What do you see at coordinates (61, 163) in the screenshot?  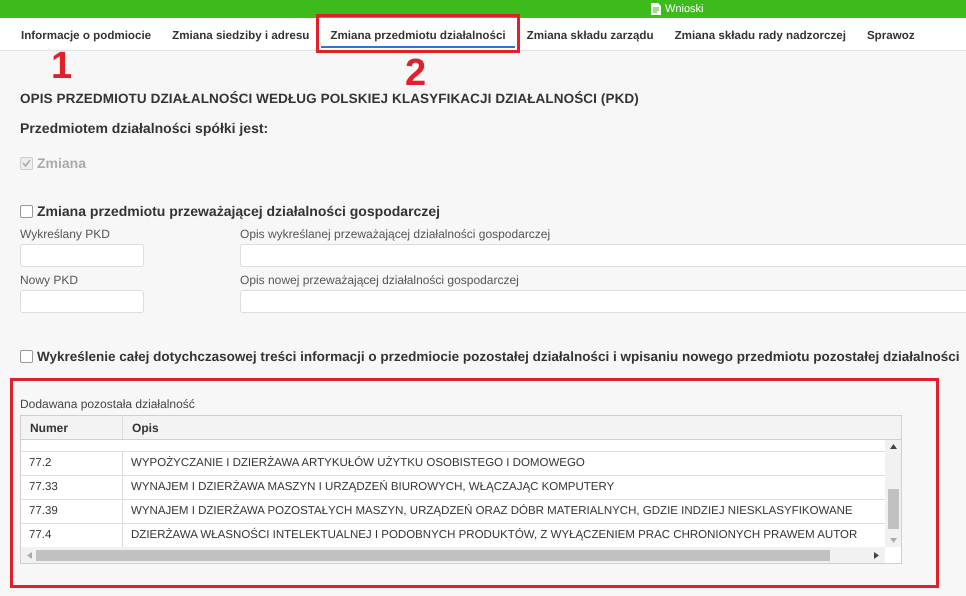 I see `checkbox-label: Zmiana` at bounding box center [61, 163].